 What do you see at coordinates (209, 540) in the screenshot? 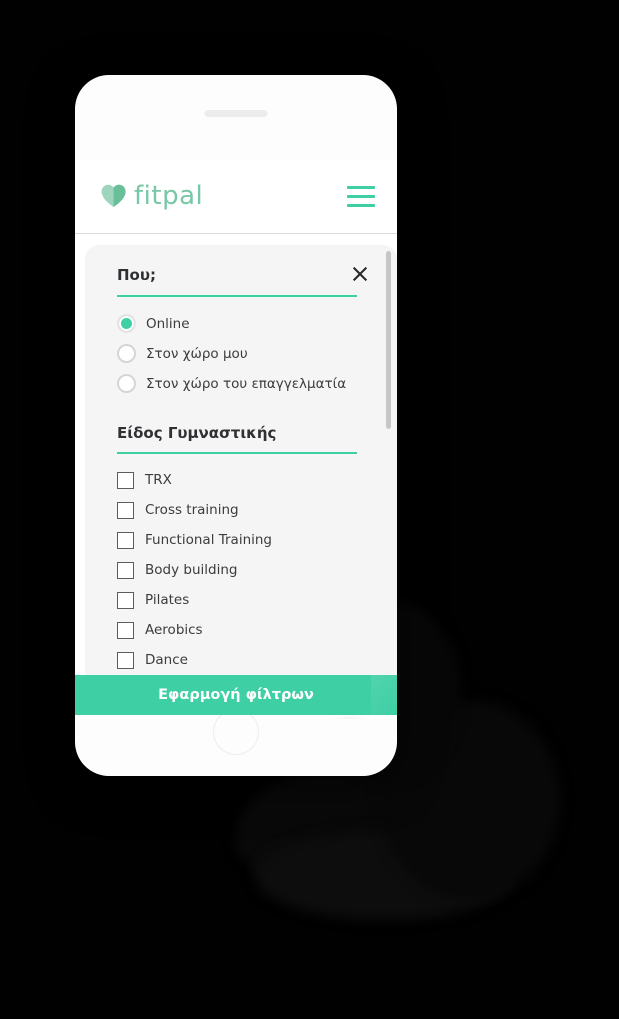
I see `checkbox-option-label: Functional Training` at bounding box center [209, 540].